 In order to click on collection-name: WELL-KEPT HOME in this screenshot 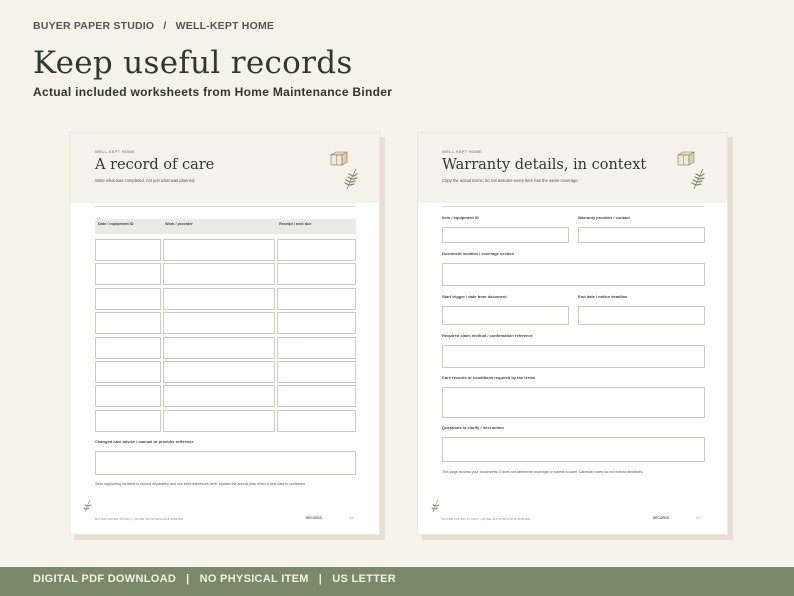, I will do `click(225, 26)`.